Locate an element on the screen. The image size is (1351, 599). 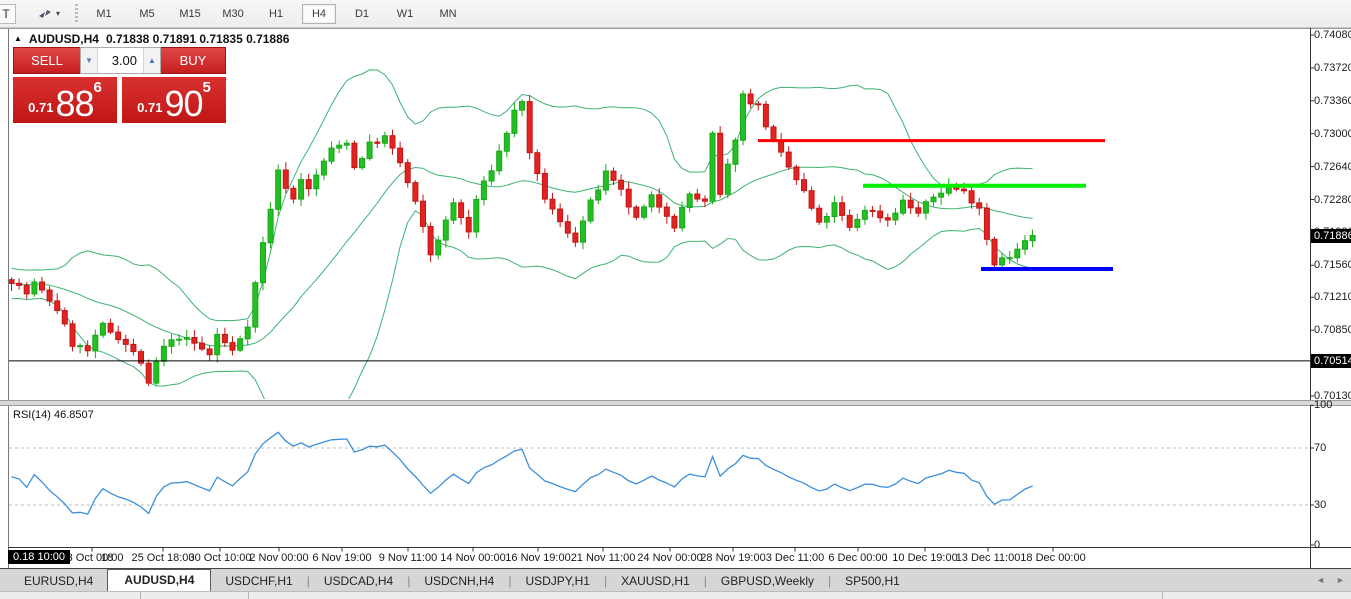
volume-stepper: ▼ 3.00 ▲ is located at coordinates (120, 60).